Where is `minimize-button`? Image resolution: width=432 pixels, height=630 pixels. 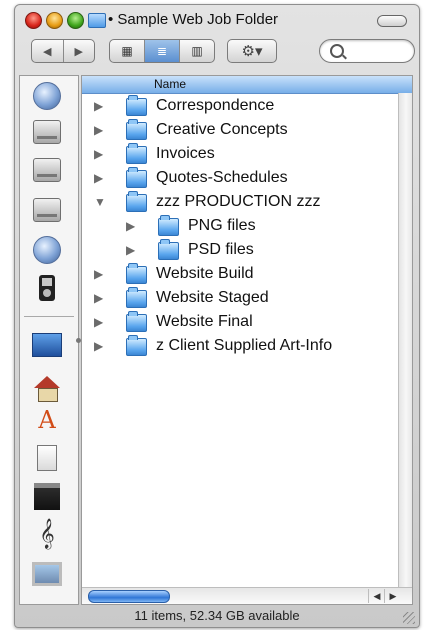 minimize-button is located at coordinates (54, 20).